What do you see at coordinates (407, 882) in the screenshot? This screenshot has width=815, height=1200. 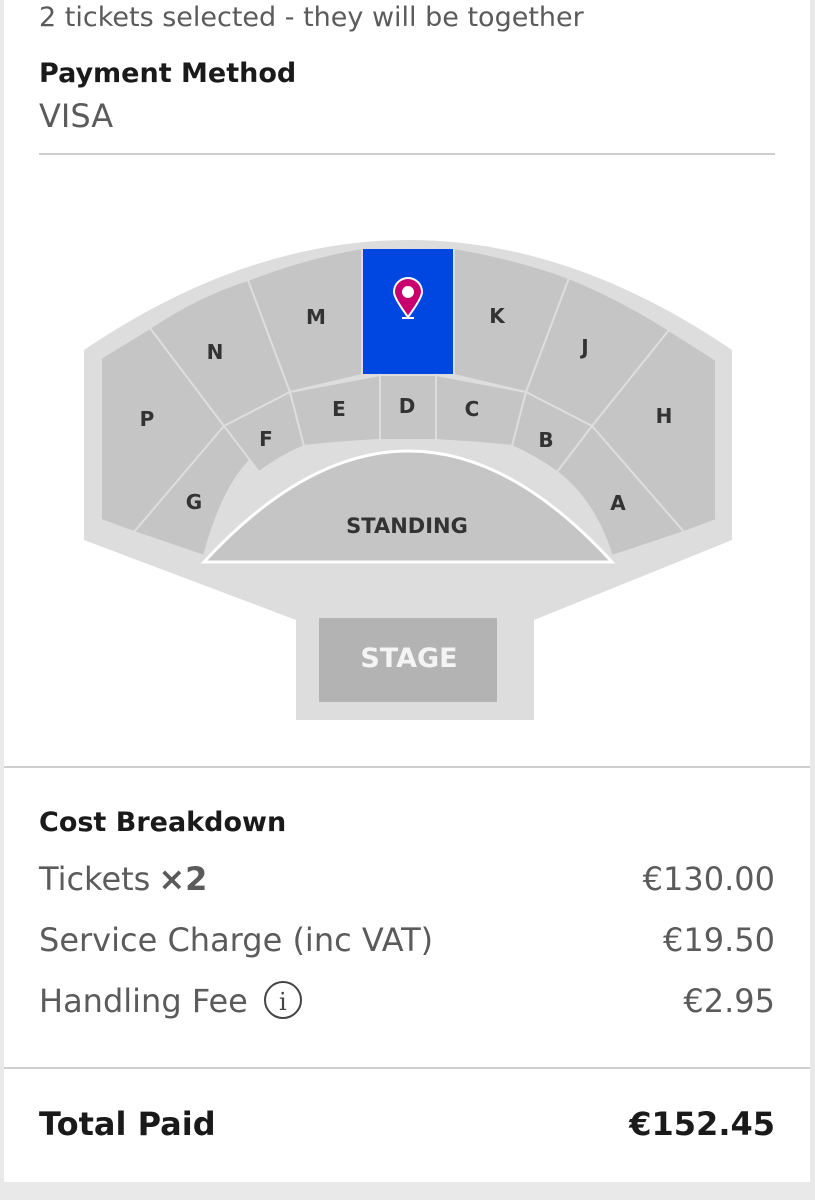 I see `cost-row-tickets: Tickets ×2 €130.00` at bounding box center [407, 882].